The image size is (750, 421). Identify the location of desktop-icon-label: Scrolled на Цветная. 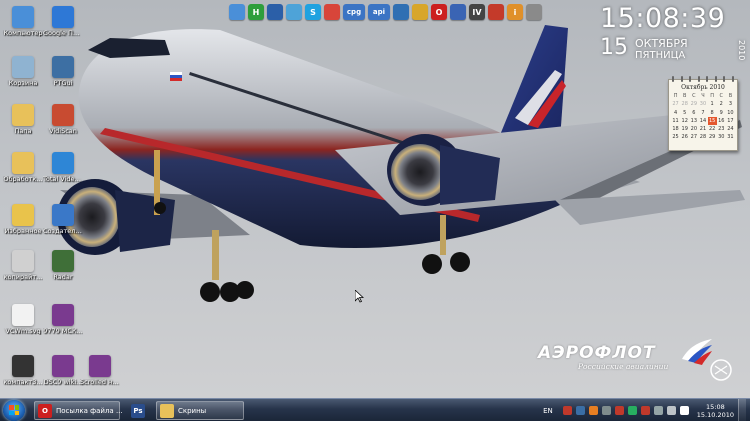
(100, 382).